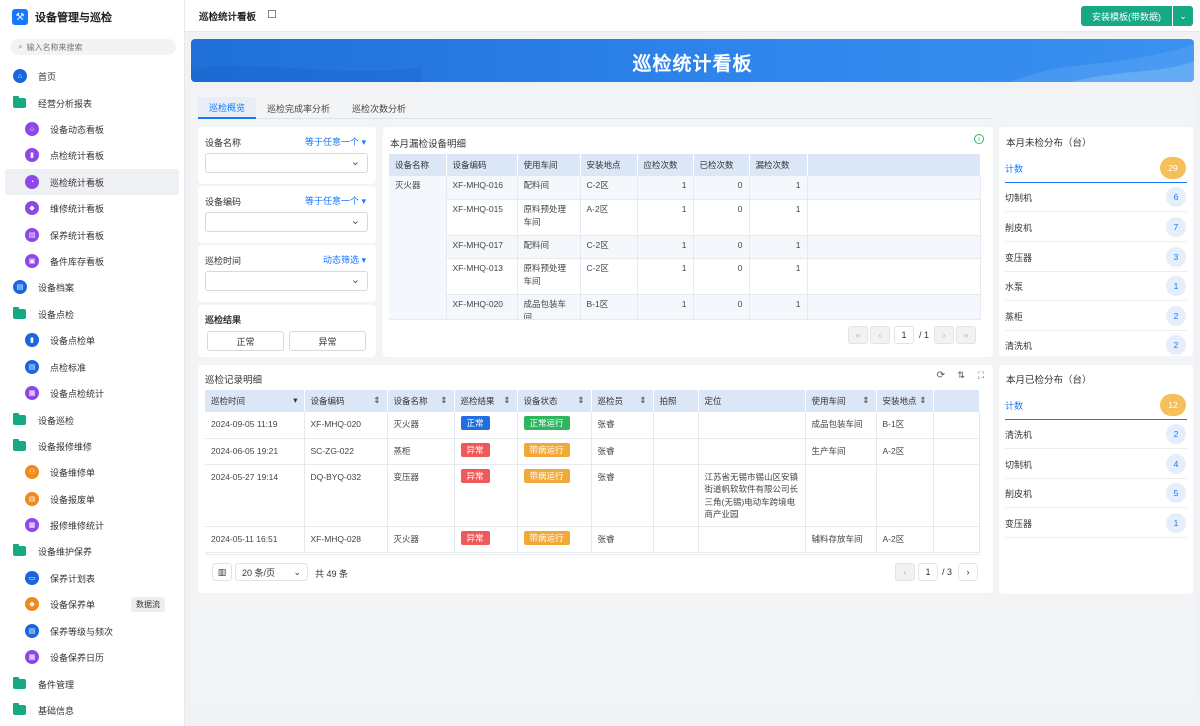 The width and height of the screenshot is (1200, 726). Describe the element at coordinates (92, 103) in the screenshot. I see `sidebar-item-business-reports: 经营分析报表` at that location.